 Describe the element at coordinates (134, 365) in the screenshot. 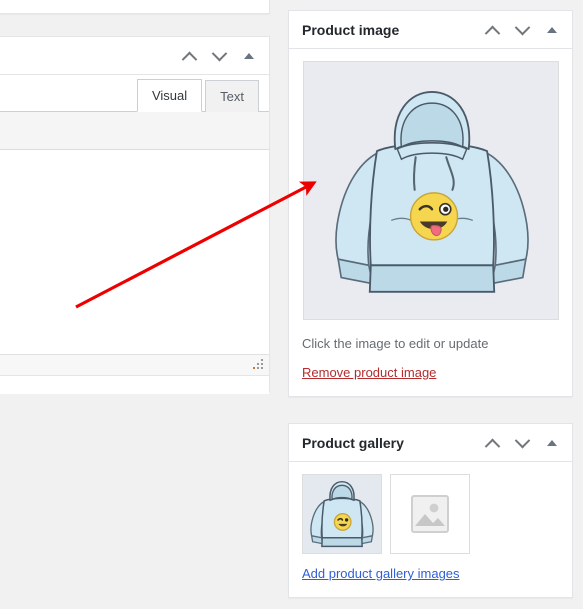

I see `editor-status-bar` at that location.